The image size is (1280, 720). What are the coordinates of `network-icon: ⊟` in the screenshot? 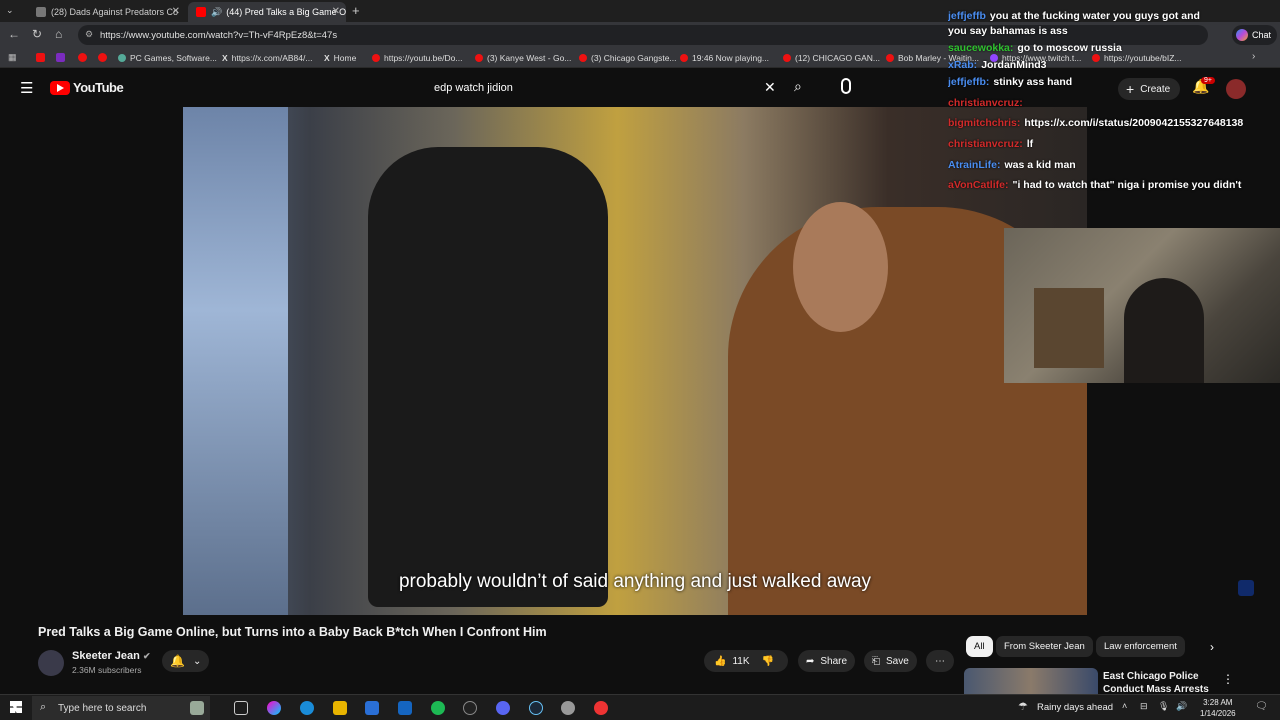 It's located at (1144, 706).